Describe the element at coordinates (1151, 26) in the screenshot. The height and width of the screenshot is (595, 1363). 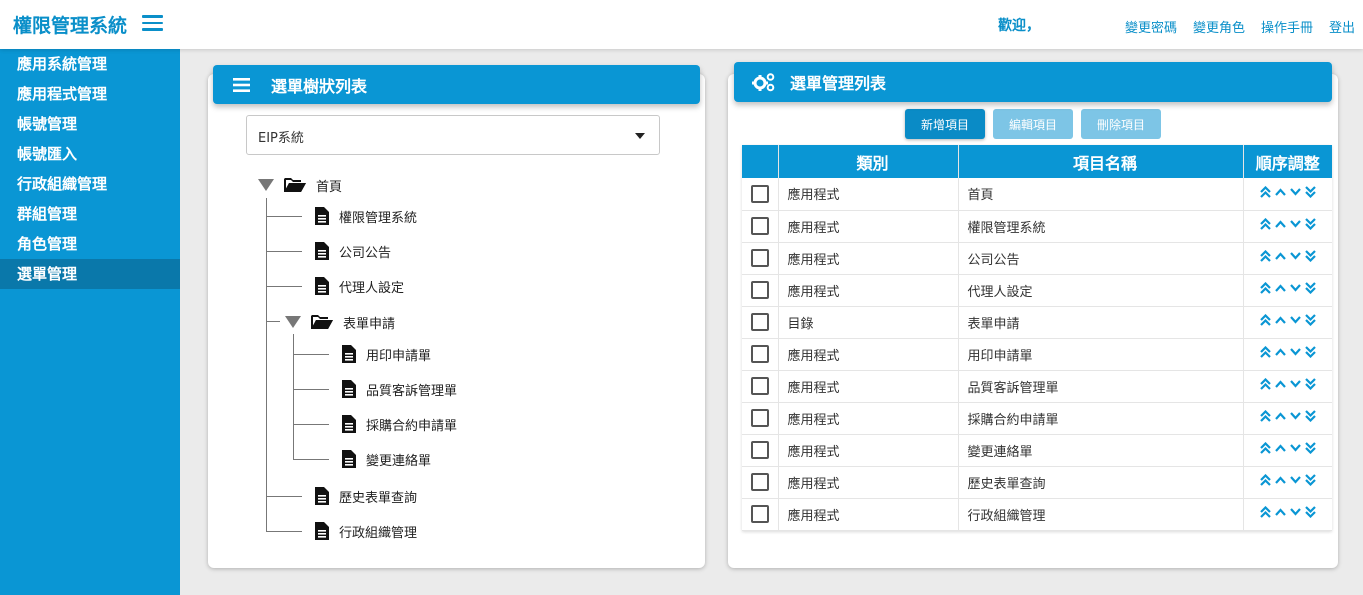
I see `change-password-link: 變更密碼` at that location.